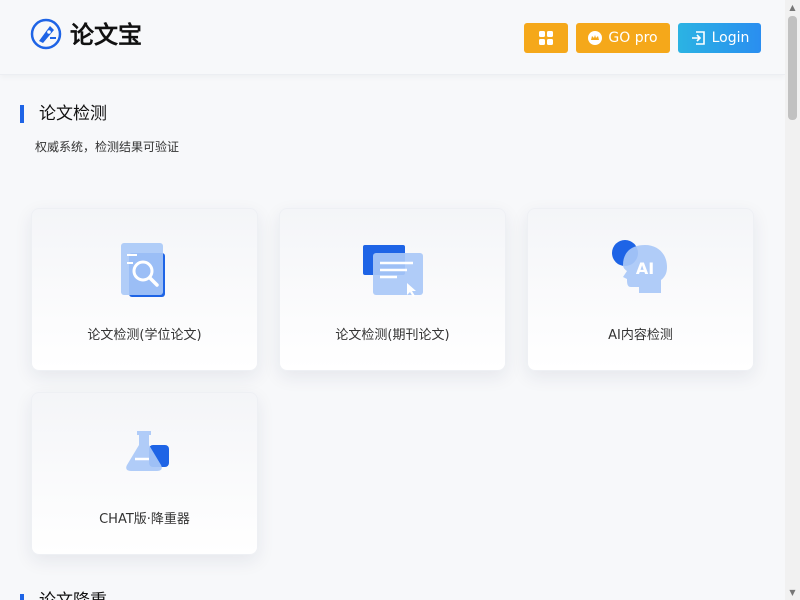  I want to click on top-header: 论文宝 GO pro Login, so click(392, 37).